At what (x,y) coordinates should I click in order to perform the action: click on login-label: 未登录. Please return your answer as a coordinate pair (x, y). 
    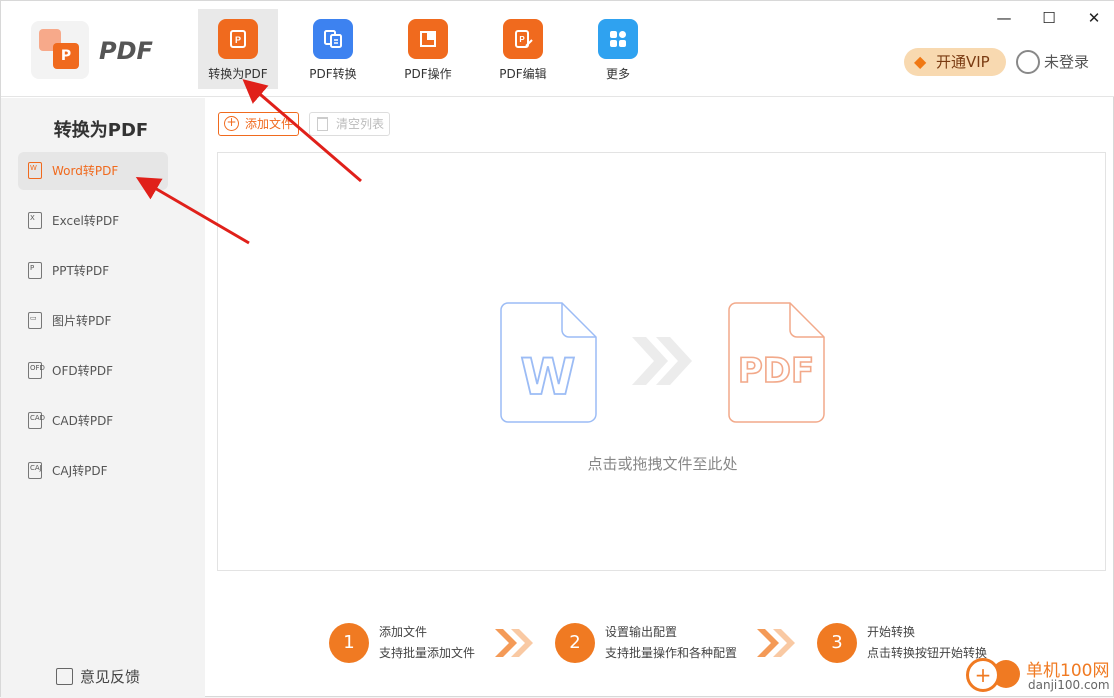
    Looking at the image, I should click on (1067, 62).